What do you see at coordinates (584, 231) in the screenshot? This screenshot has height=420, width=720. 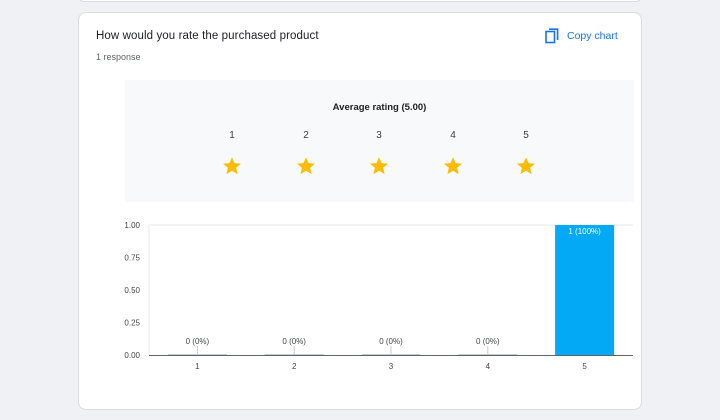 I see `bar-data-label: 1 (100%)` at bounding box center [584, 231].